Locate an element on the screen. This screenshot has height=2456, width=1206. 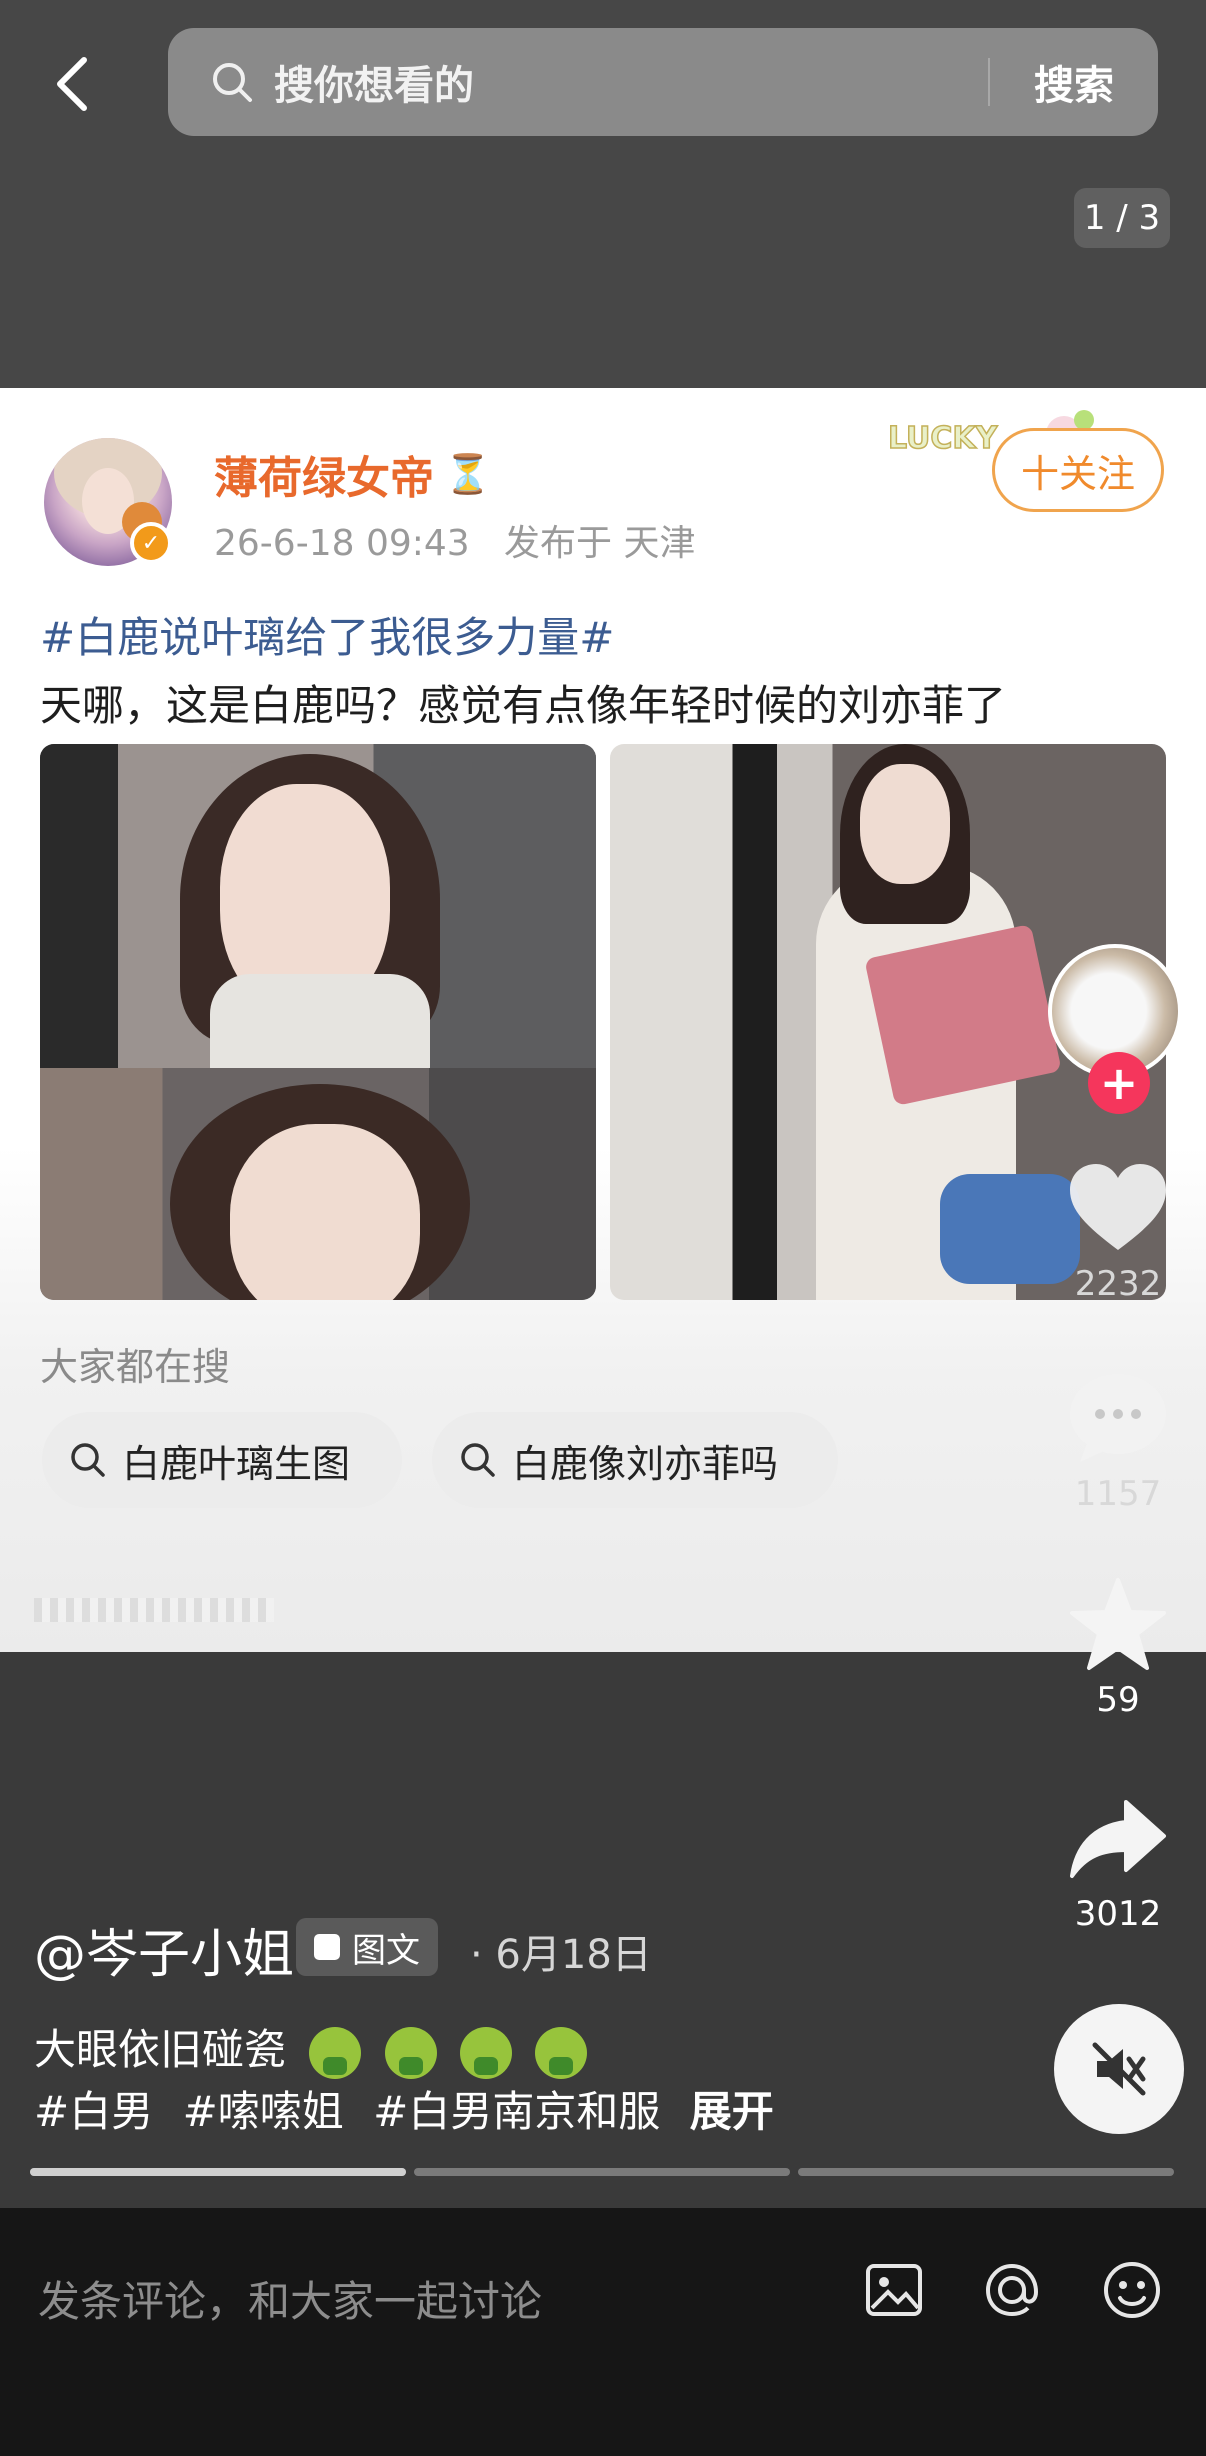
page-indicator: 1 / 3 is located at coordinates (1122, 218).